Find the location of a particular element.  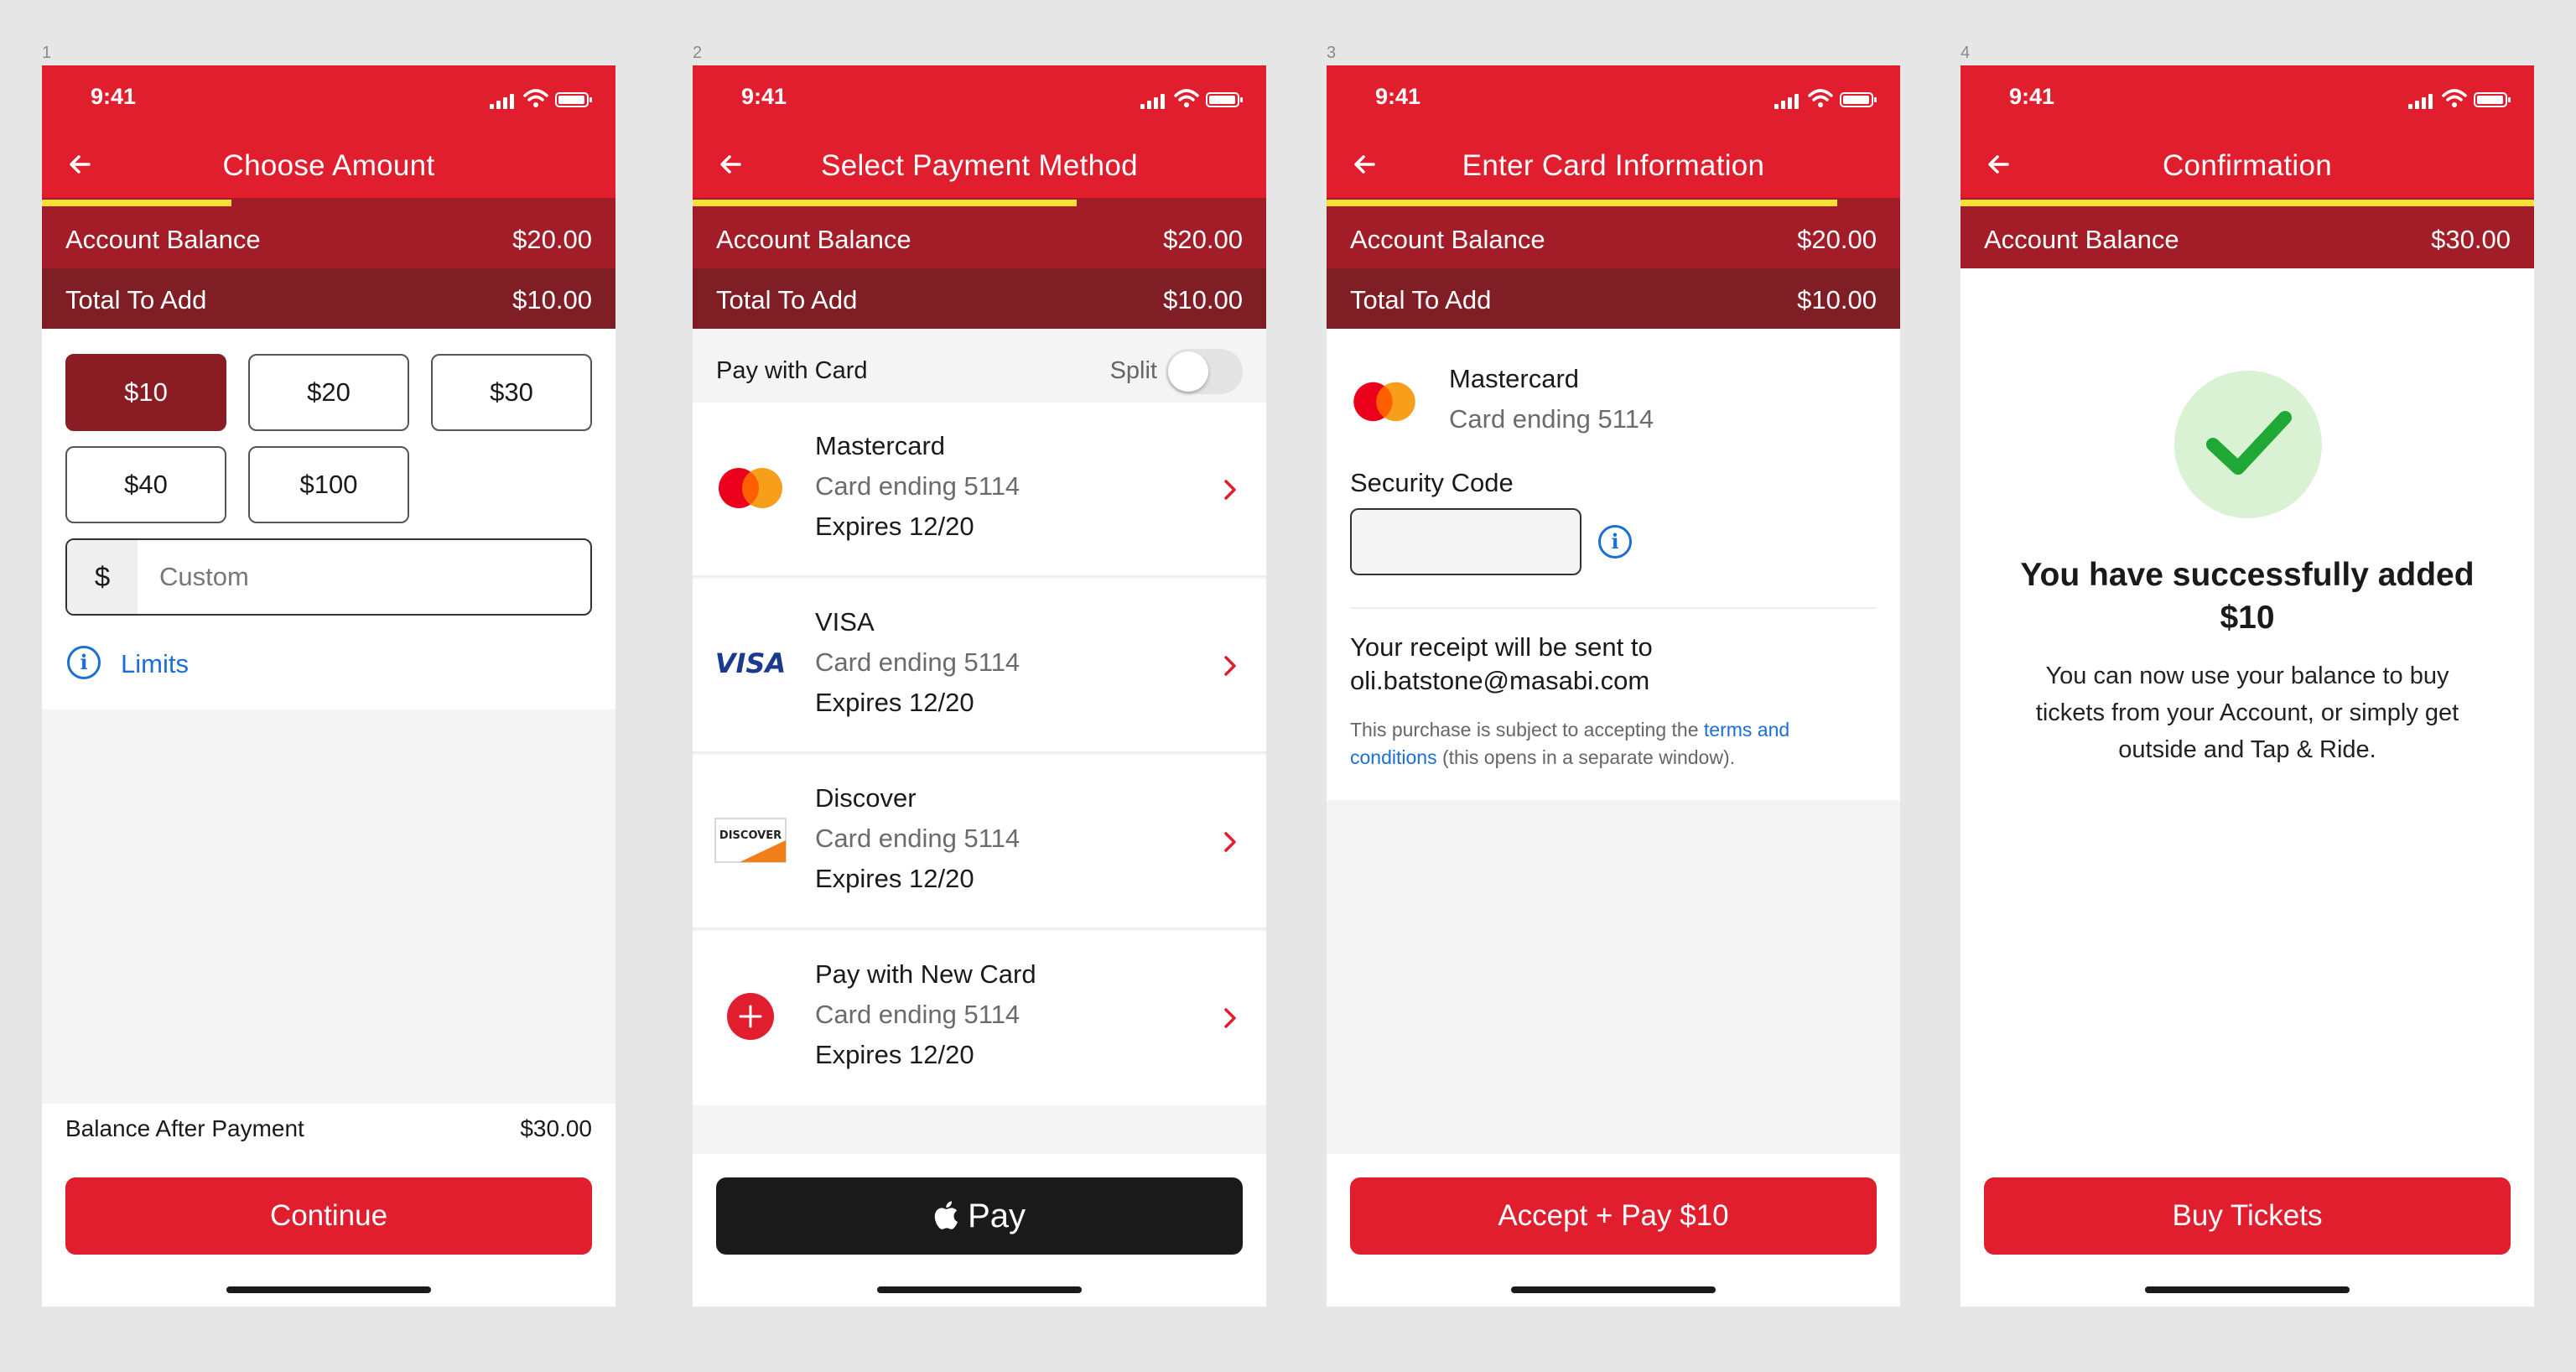

custom-amount-input: $ Custom is located at coordinates (328, 577).